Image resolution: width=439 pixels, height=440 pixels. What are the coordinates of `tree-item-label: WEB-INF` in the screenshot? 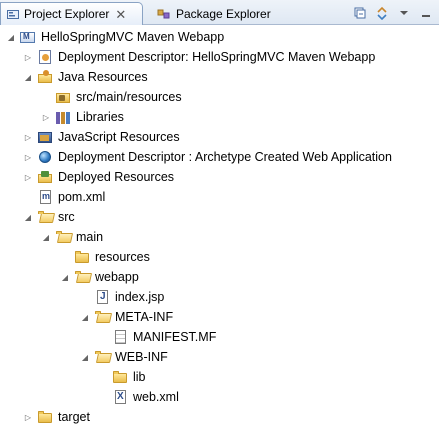 It's located at (141, 357).